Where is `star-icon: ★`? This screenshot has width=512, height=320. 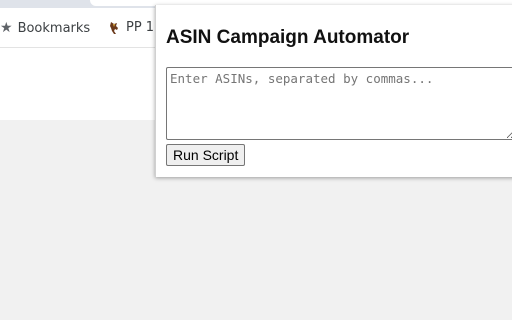
star-icon: ★ is located at coordinates (6, 28).